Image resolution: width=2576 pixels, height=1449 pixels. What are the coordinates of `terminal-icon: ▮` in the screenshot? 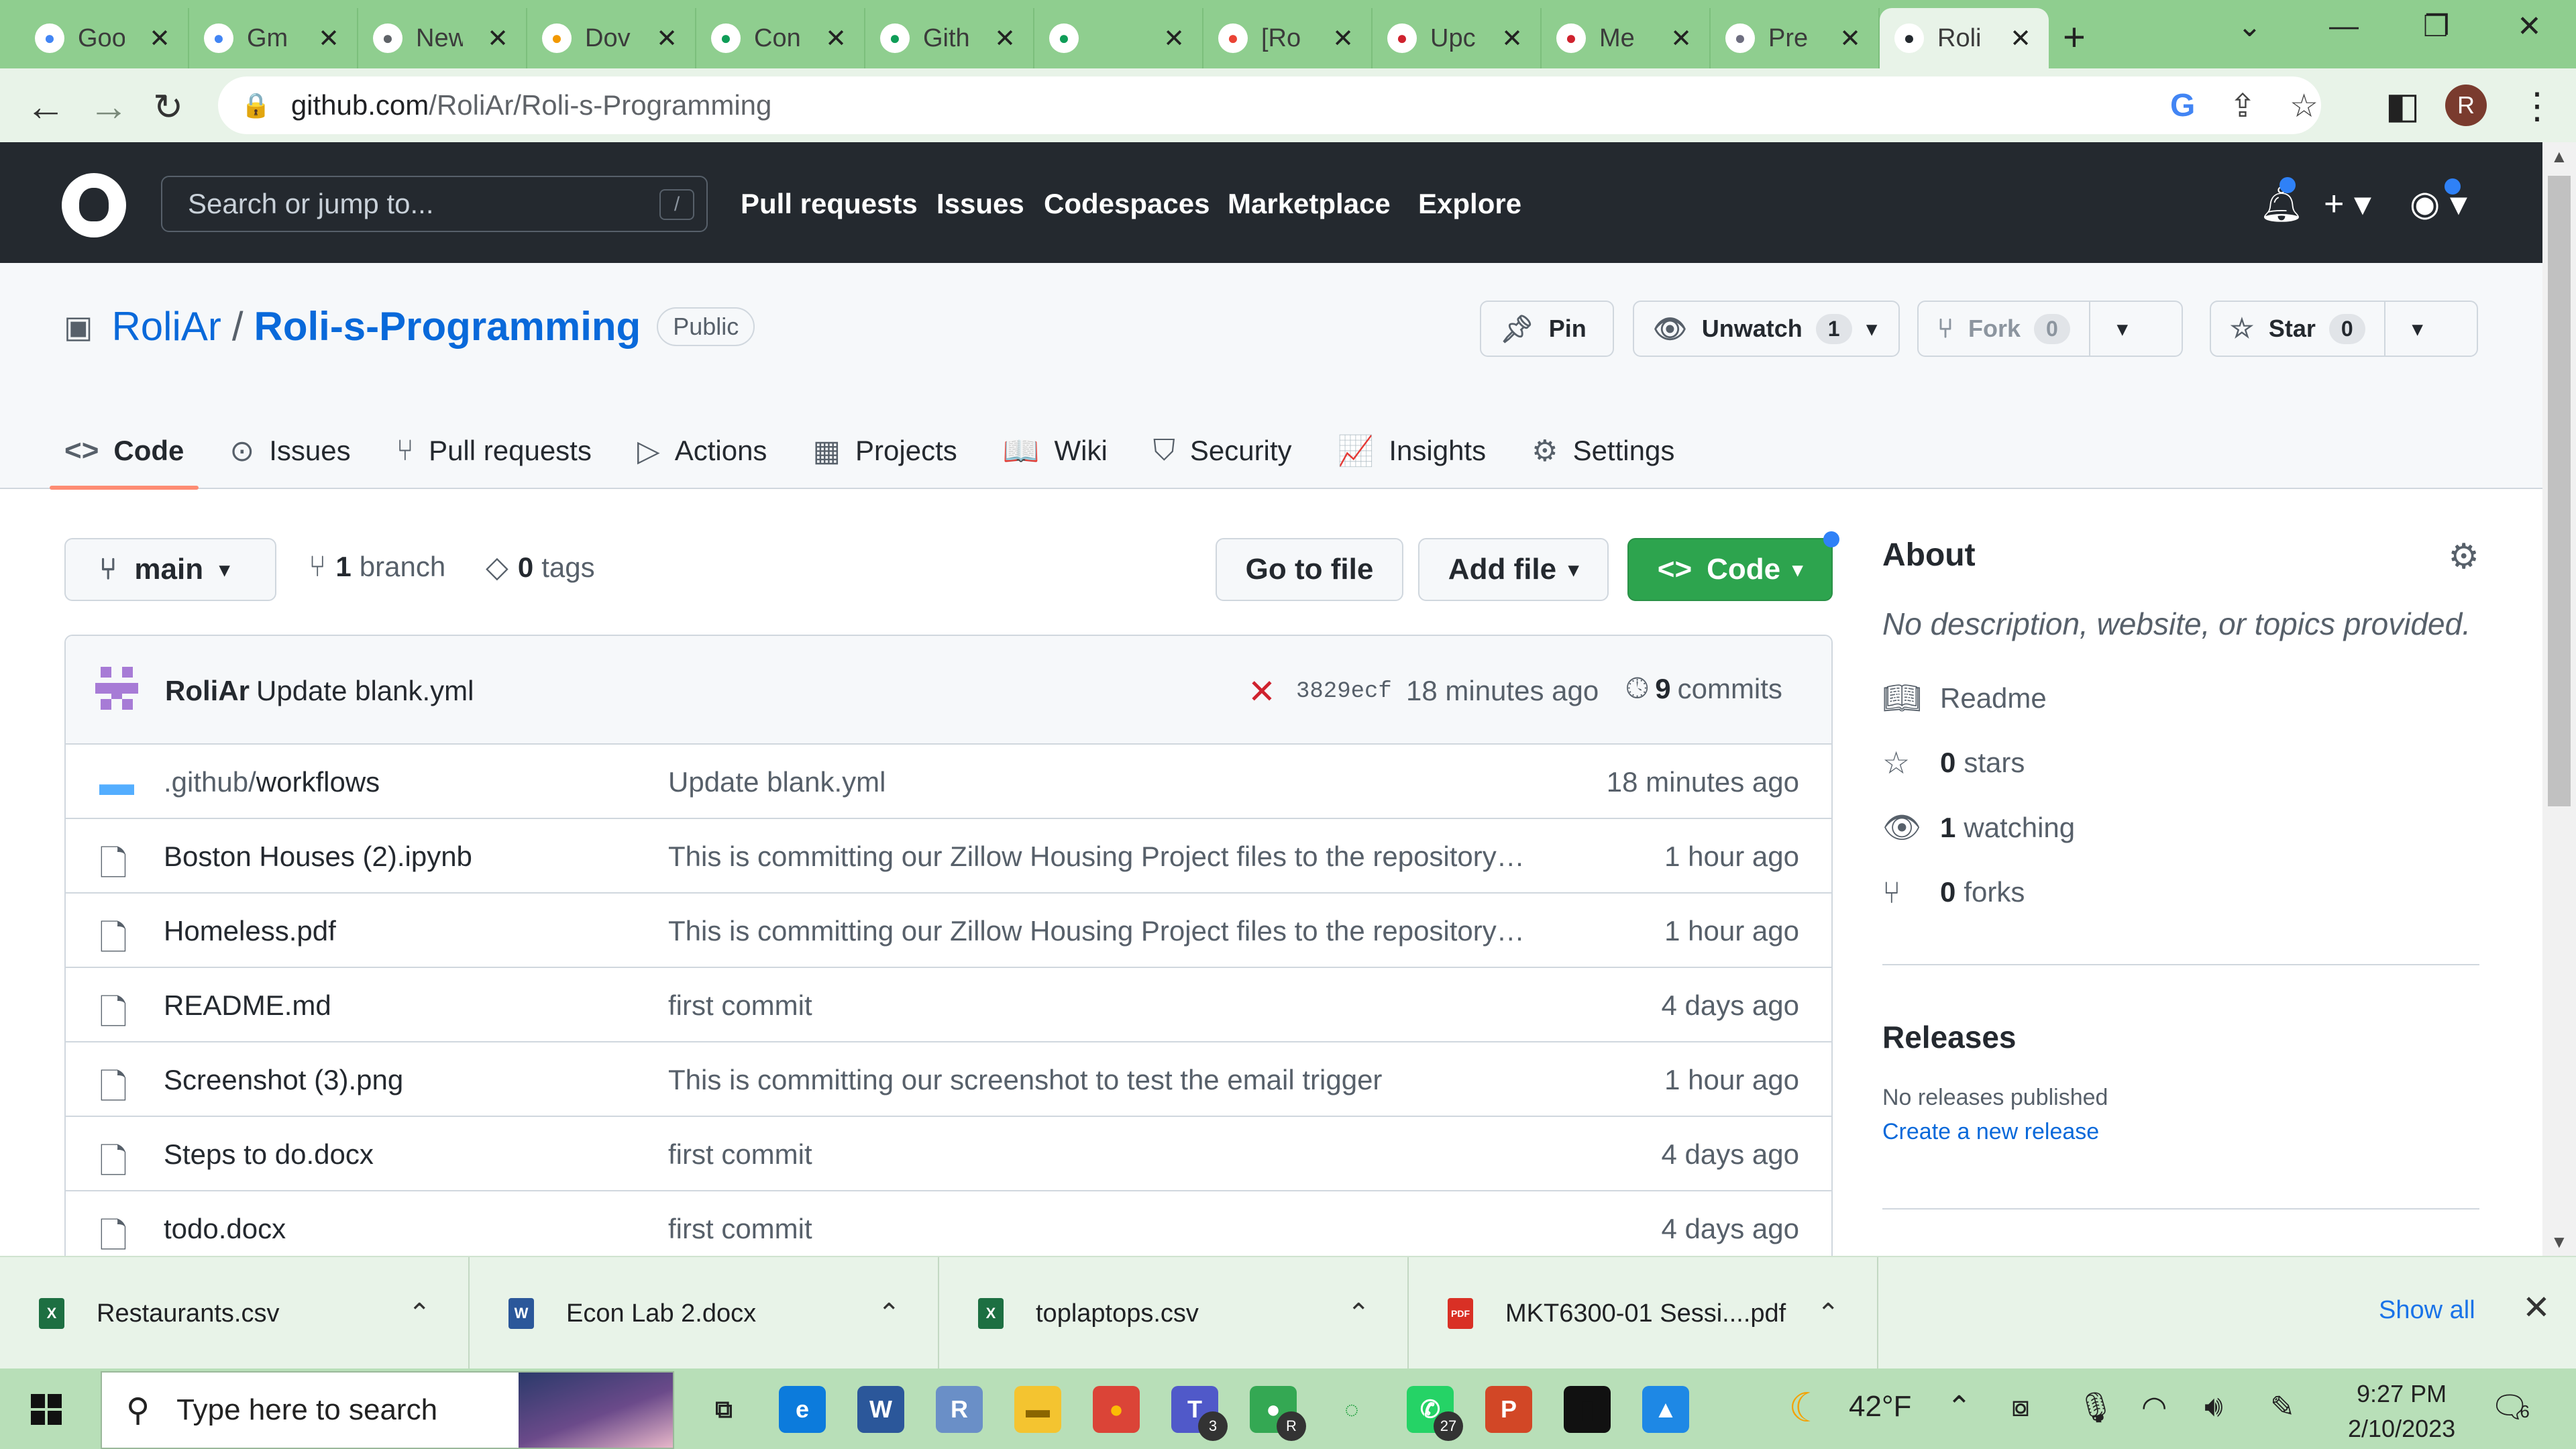 It's located at (1587, 1409).